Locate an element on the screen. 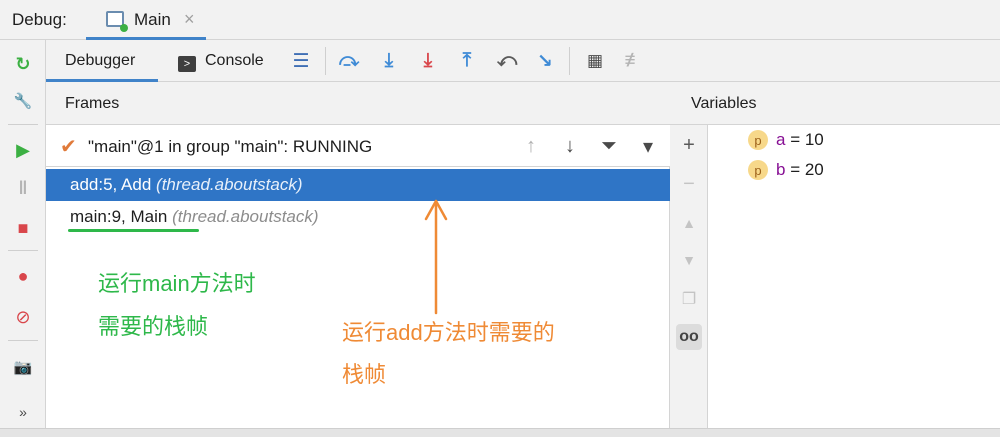 This screenshot has width=1000, height=437. frames-title: Frames is located at coordinates (92, 103).